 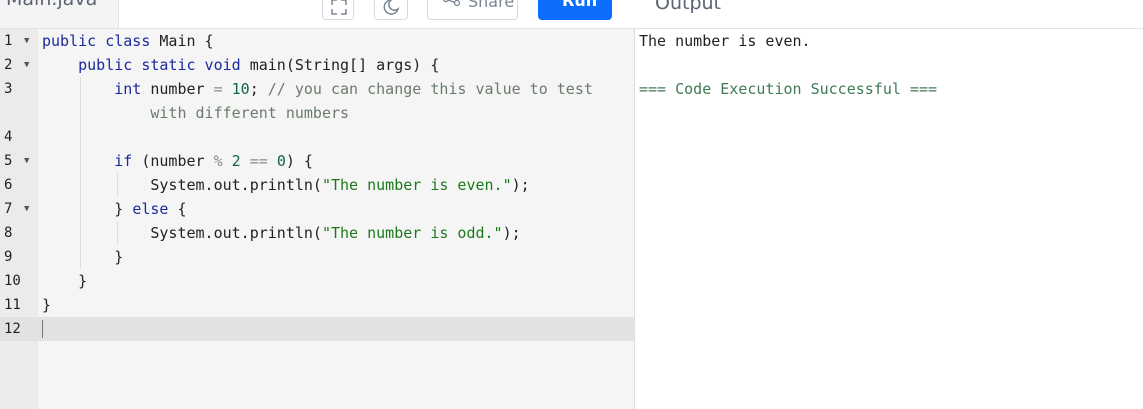 What do you see at coordinates (8, 185) in the screenshot?
I see `line-number: 6` at bounding box center [8, 185].